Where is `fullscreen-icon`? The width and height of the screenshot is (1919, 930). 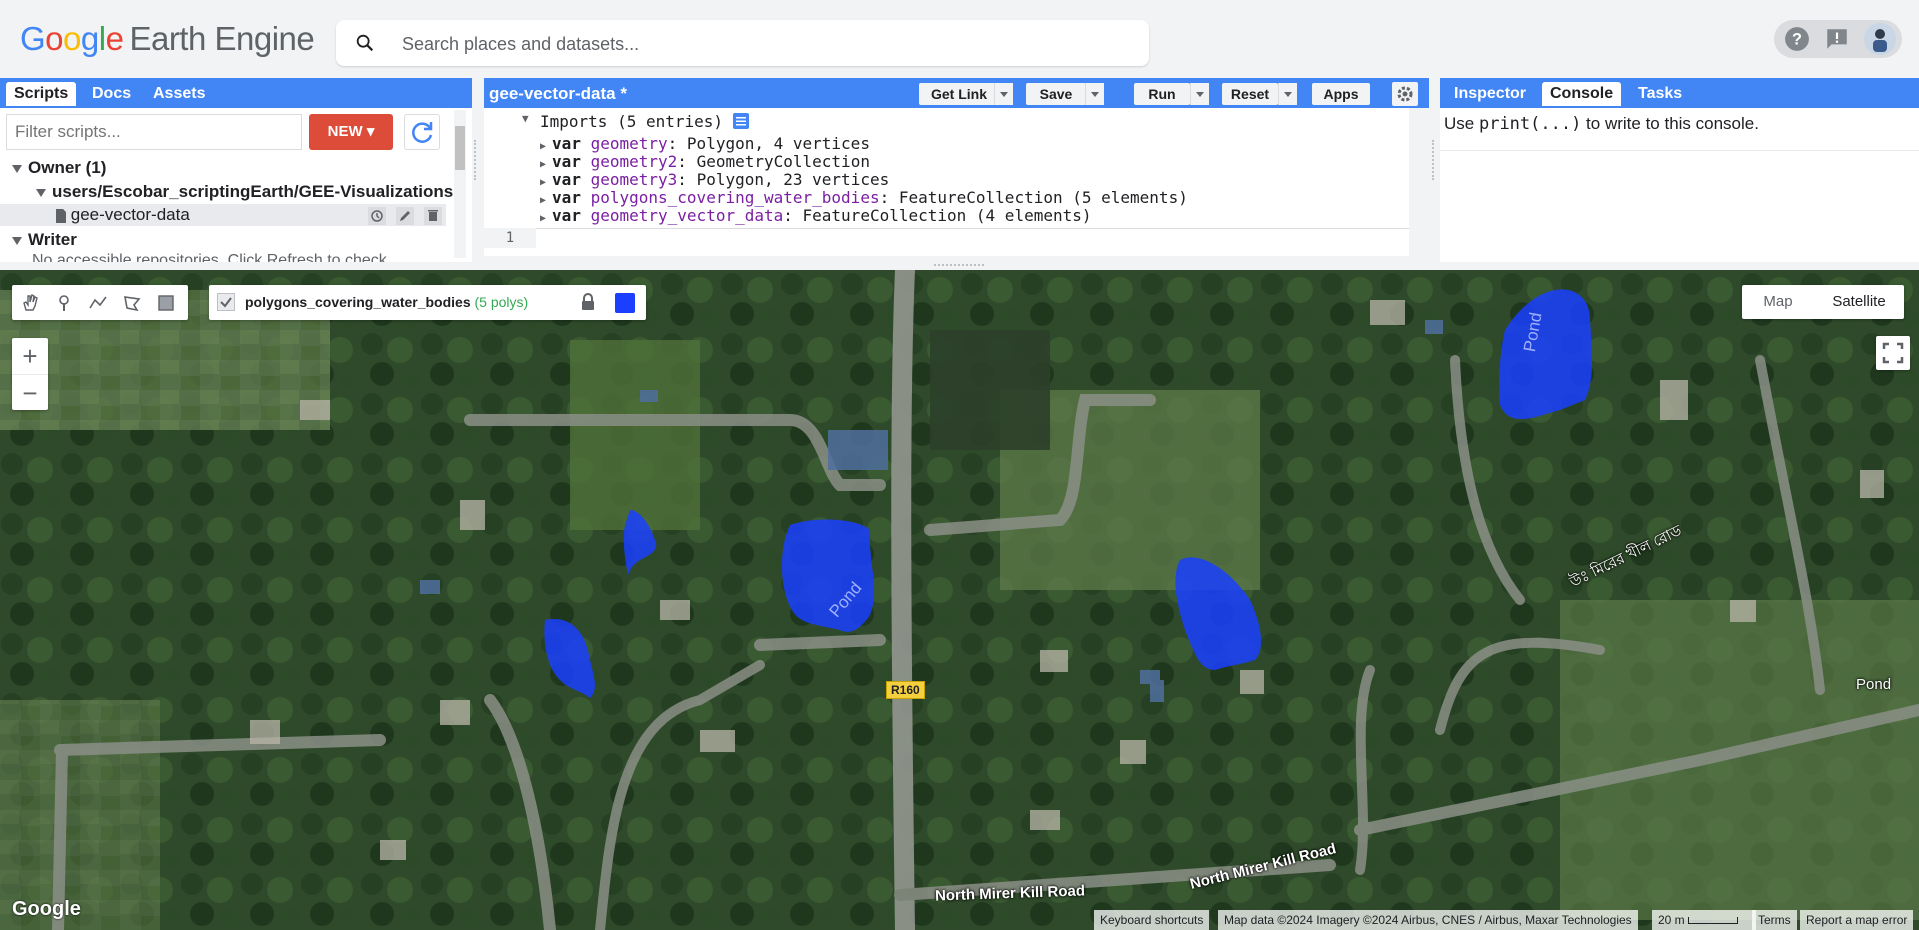
fullscreen-icon is located at coordinates (1893, 353).